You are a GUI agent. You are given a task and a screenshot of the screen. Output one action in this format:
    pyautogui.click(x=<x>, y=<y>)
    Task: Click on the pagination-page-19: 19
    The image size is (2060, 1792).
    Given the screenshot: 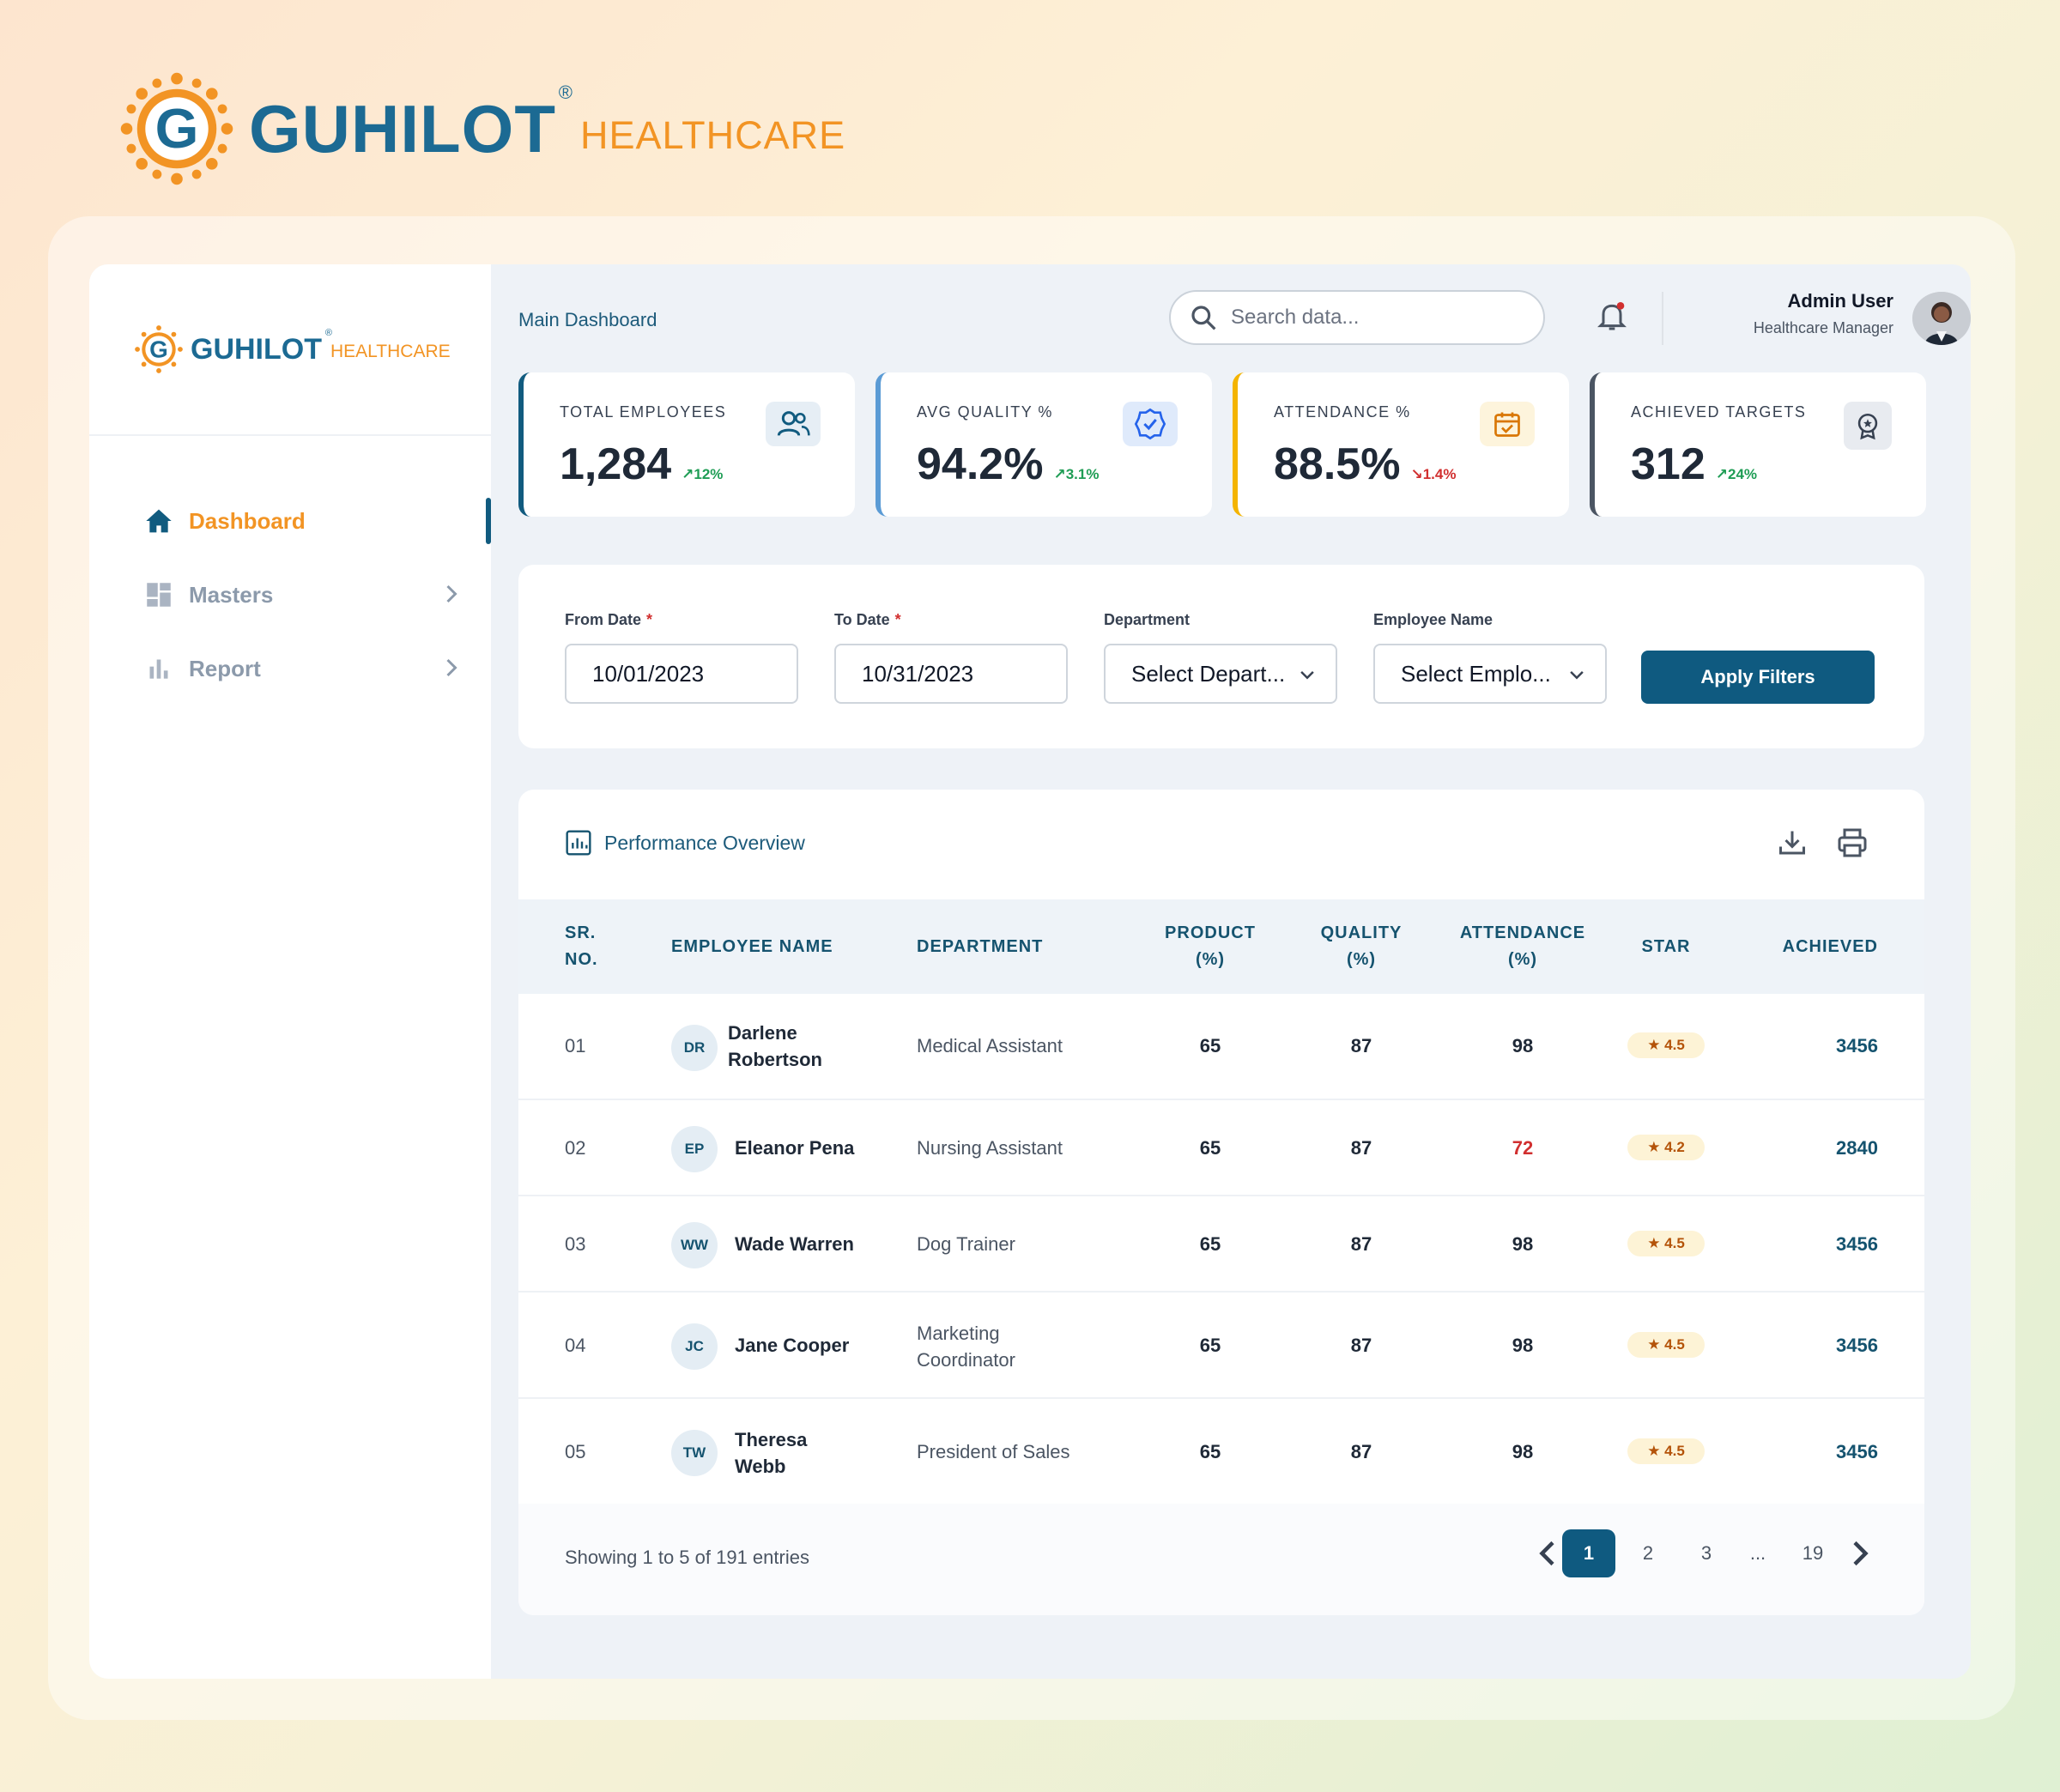 What is the action you would take?
    pyautogui.click(x=1813, y=1553)
    